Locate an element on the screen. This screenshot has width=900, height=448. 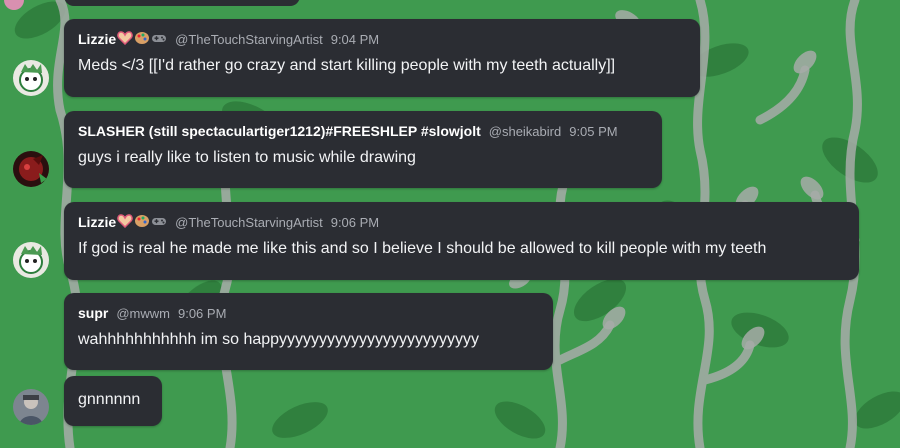
author-handle: @sheikabird is located at coordinates (525, 131).